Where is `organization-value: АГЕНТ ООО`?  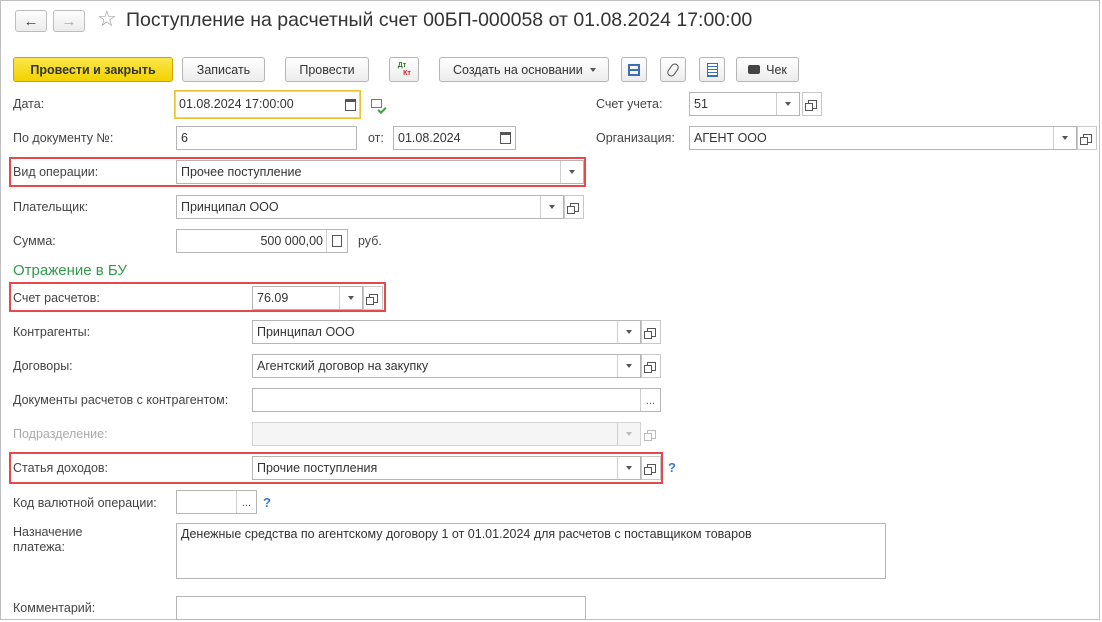 organization-value: АГЕНТ ООО is located at coordinates (730, 138).